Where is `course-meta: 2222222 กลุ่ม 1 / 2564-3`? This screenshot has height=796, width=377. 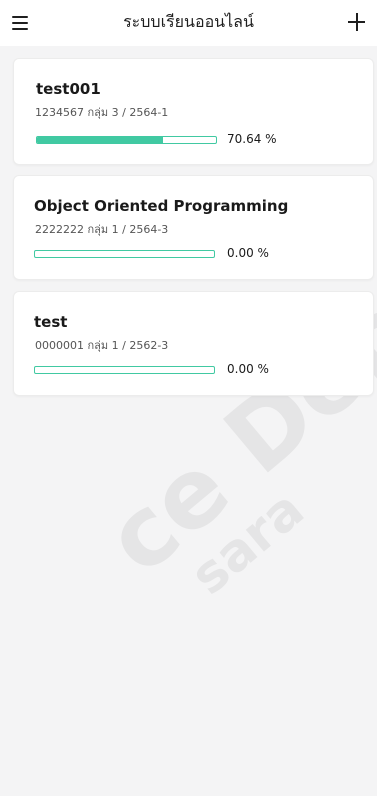
course-meta: 2222222 กลุ่ม 1 / 2564-3 is located at coordinates (102, 229).